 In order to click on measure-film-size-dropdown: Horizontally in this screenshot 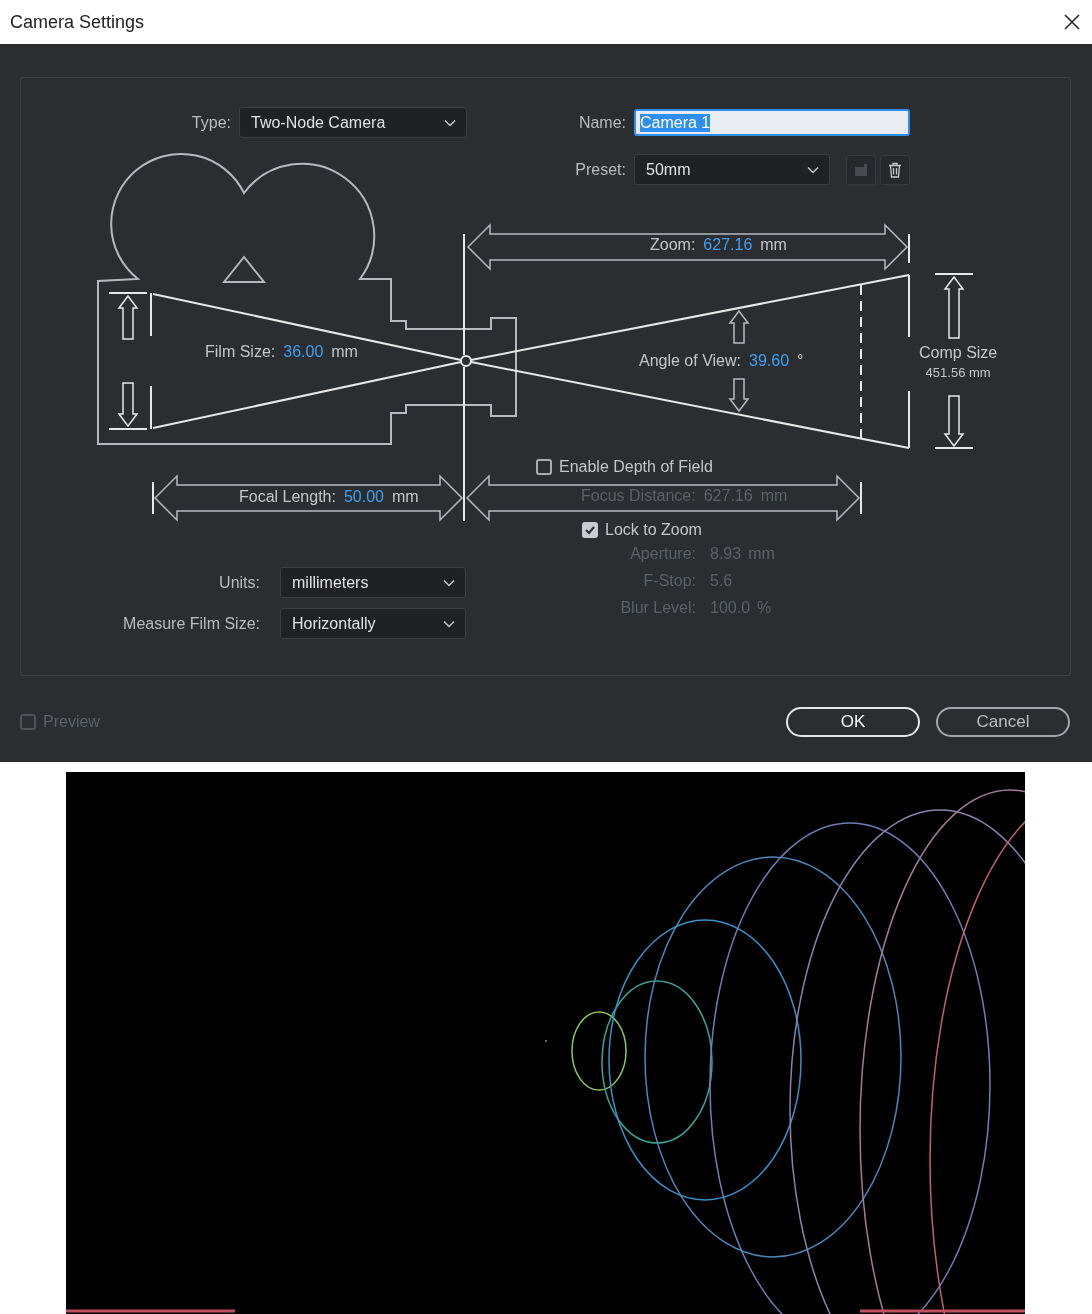, I will do `click(373, 623)`.